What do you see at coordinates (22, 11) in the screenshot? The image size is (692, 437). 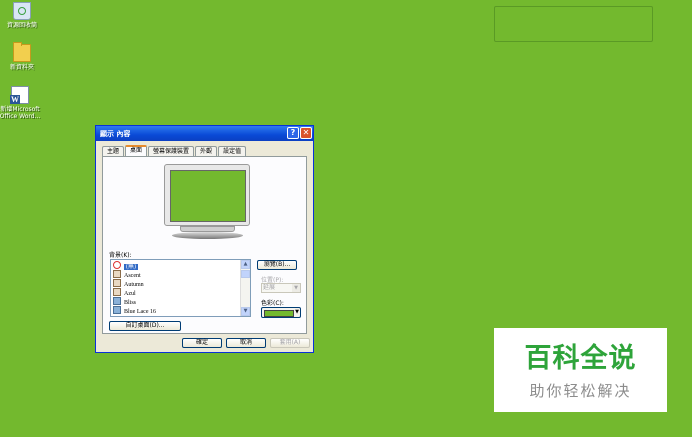 I see `recycle-bin-icon` at bounding box center [22, 11].